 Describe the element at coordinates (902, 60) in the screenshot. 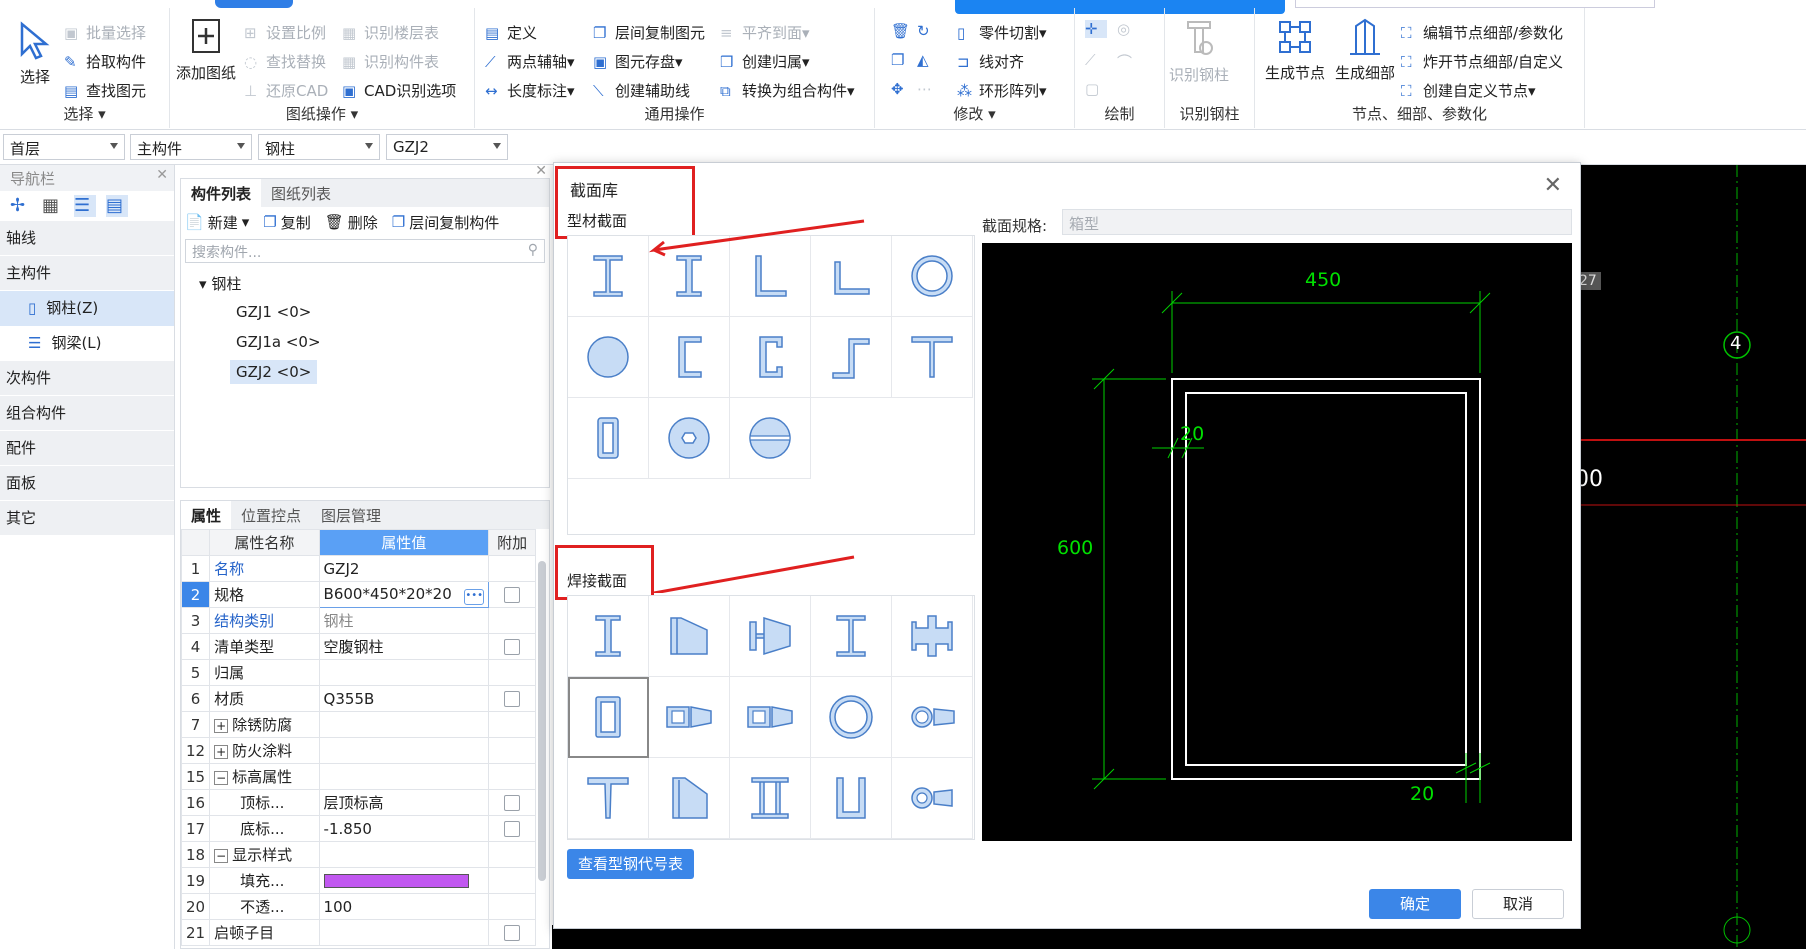

I see `copy-tool-button: ❐` at that location.